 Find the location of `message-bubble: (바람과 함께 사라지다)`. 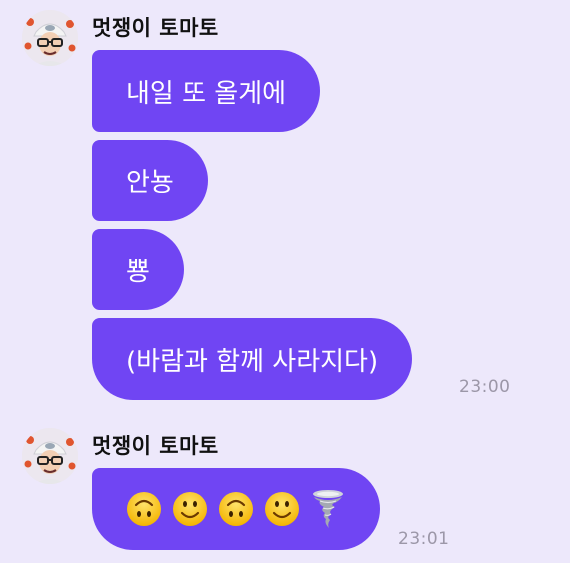

message-bubble: (바람과 함께 사라지다) is located at coordinates (252, 359).